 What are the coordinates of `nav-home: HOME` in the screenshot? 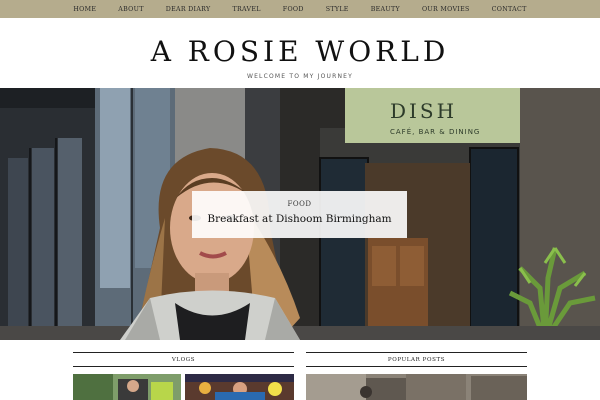 It's located at (84, 9).